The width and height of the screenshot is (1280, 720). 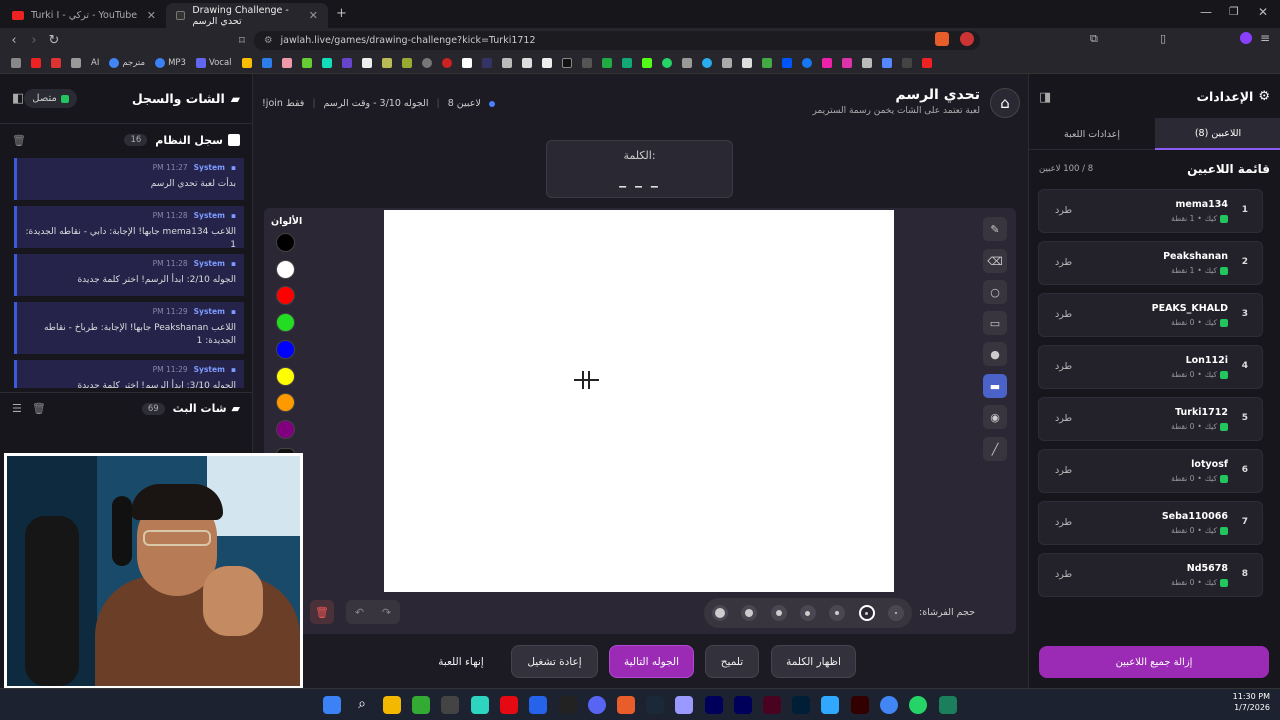 I want to click on close-window-icon: ✕, so click(x=1263, y=12).